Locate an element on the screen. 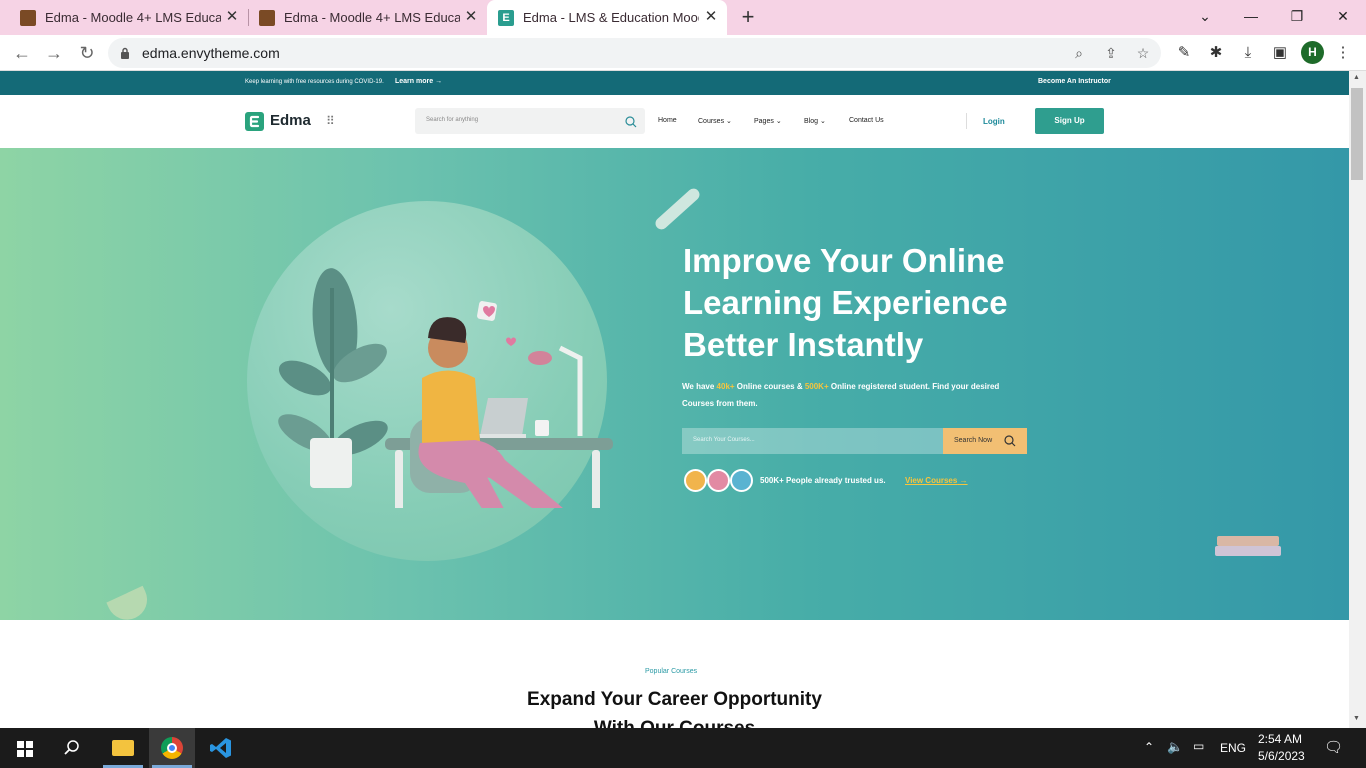  search-now-label: Search Now is located at coordinates (973, 440).